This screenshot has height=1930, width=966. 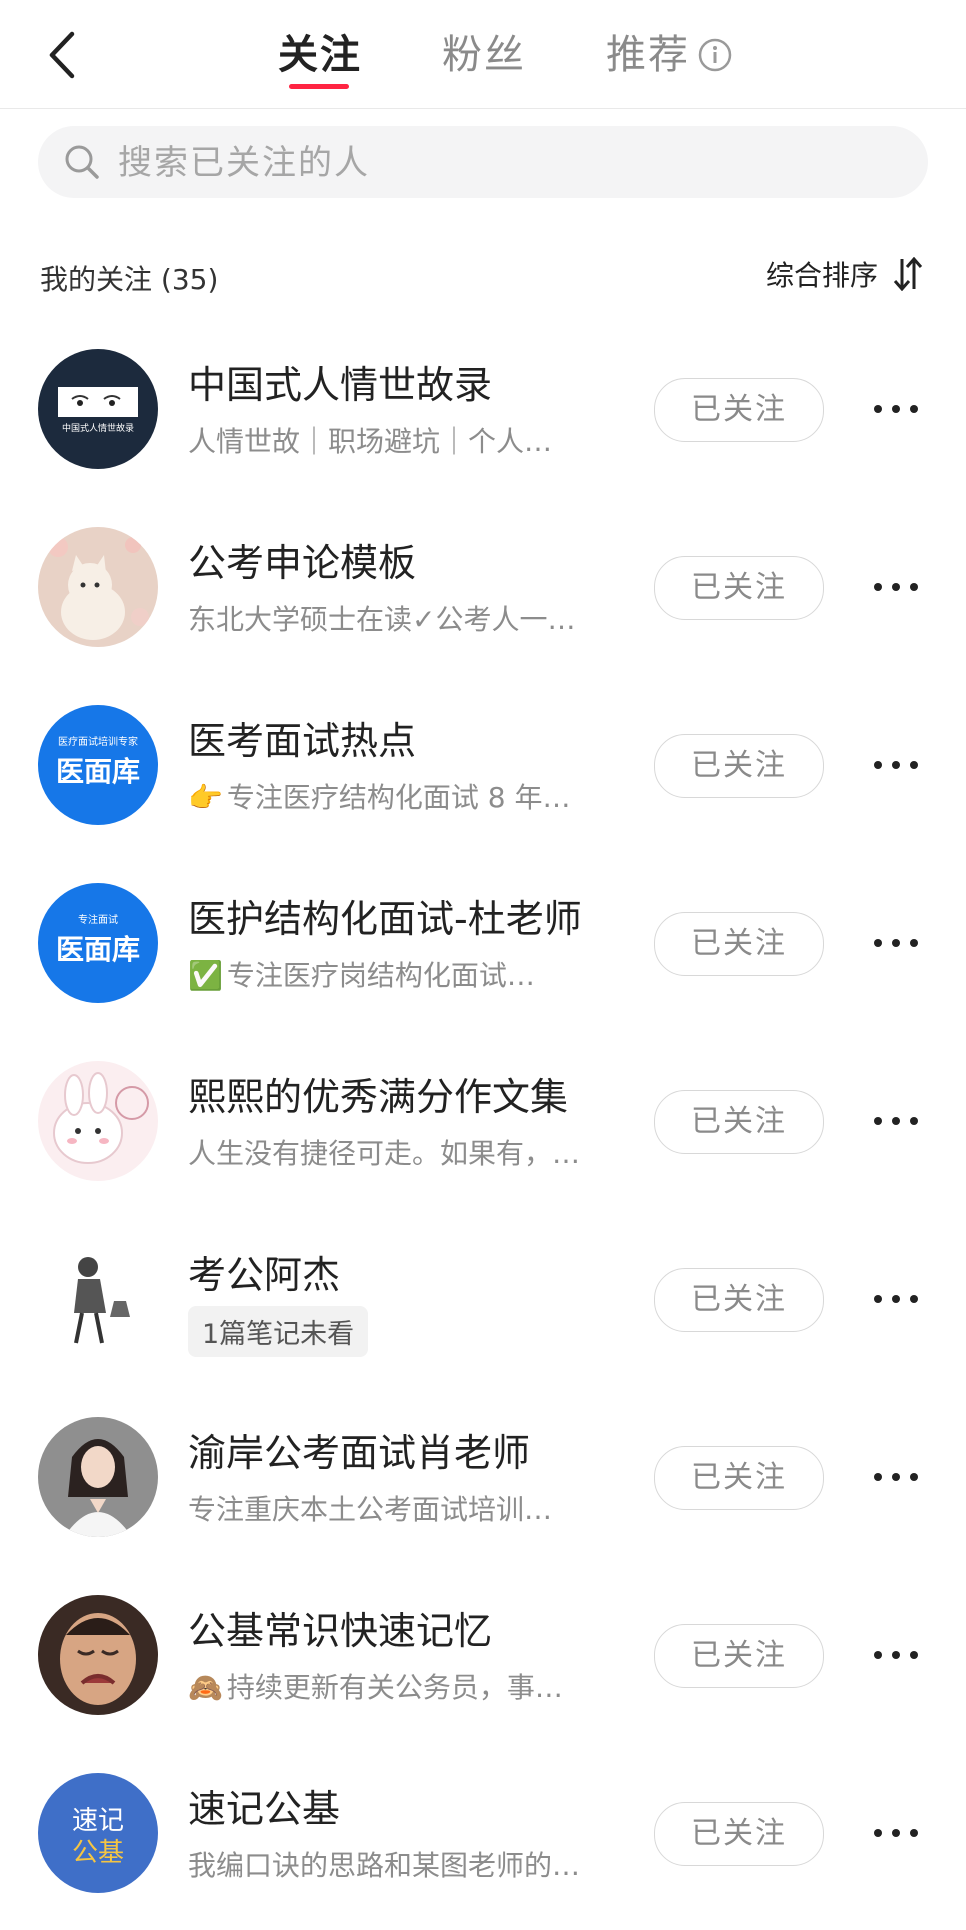 I want to click on sort-label: 综合排序, so click(x=821, y=275).